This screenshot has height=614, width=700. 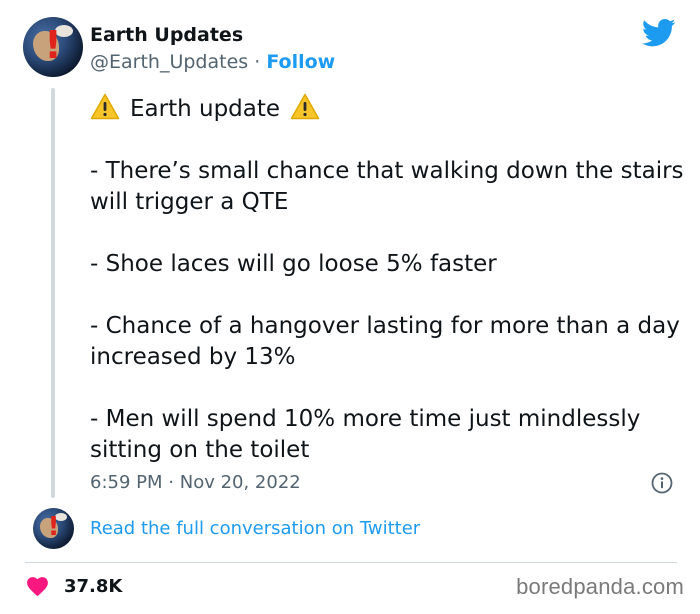 I want to click on author-avatar-small: !, so click(x=53, y=528).